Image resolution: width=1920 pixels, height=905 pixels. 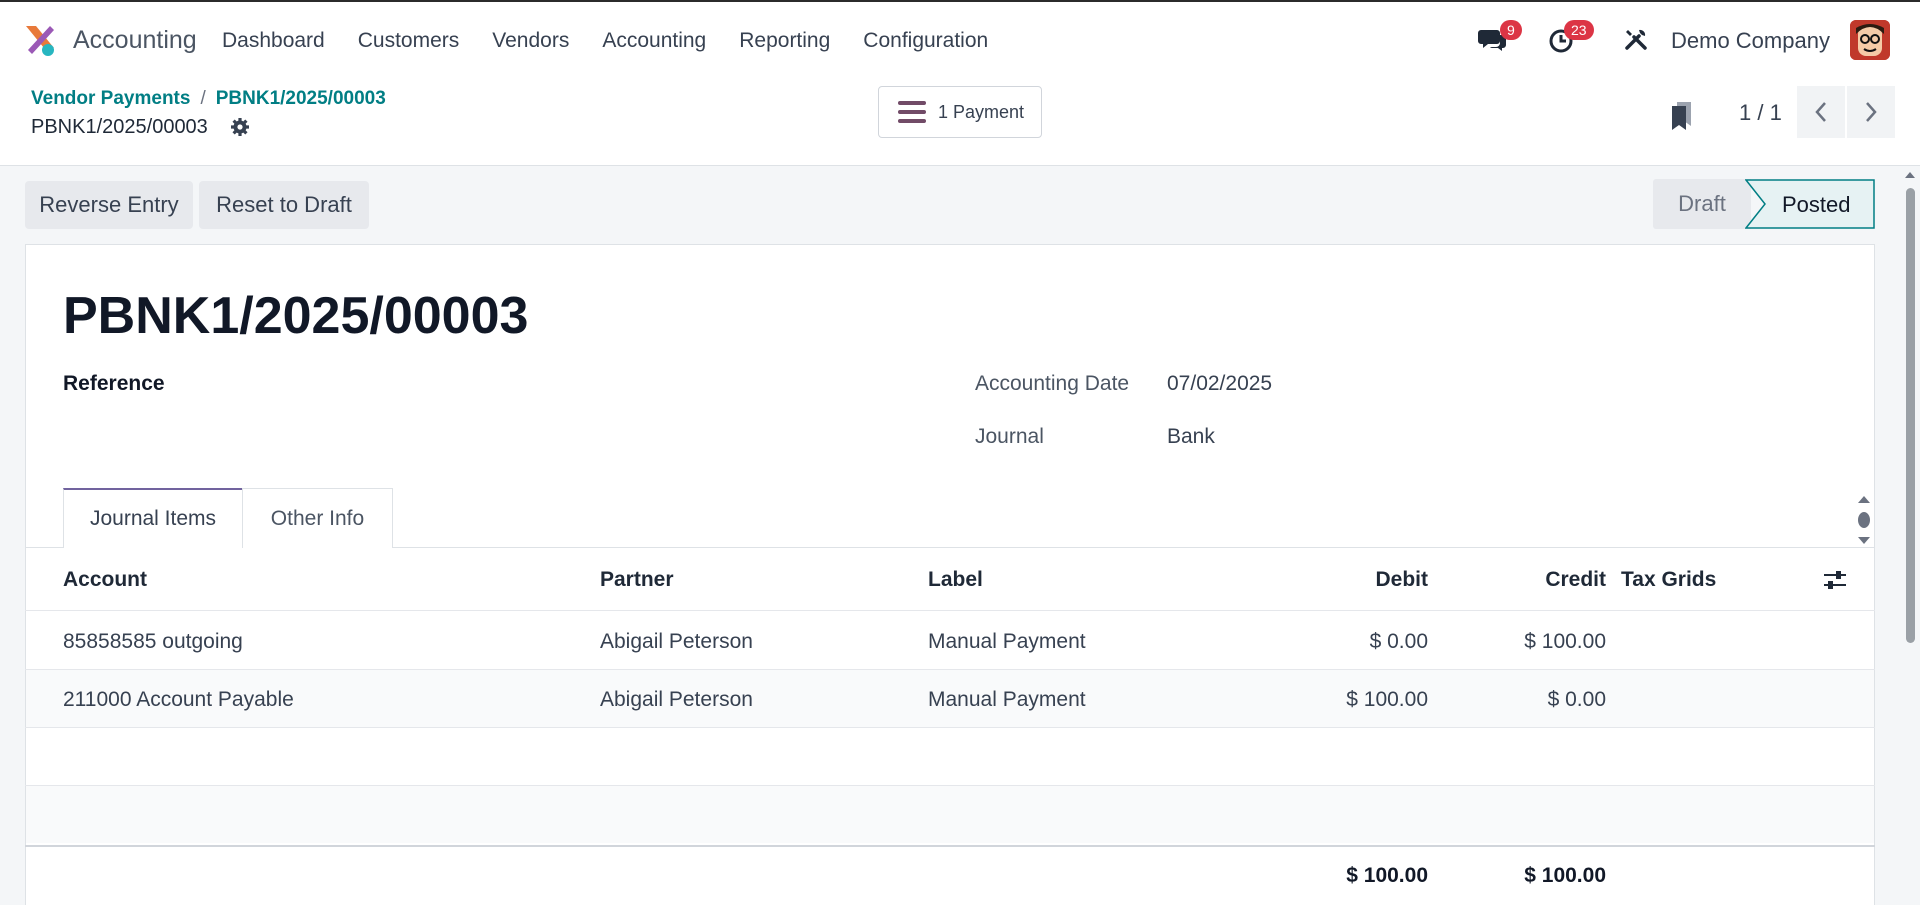 I want to click on row-1-partner: Abigail Peterson, so click(x=676, y=642).